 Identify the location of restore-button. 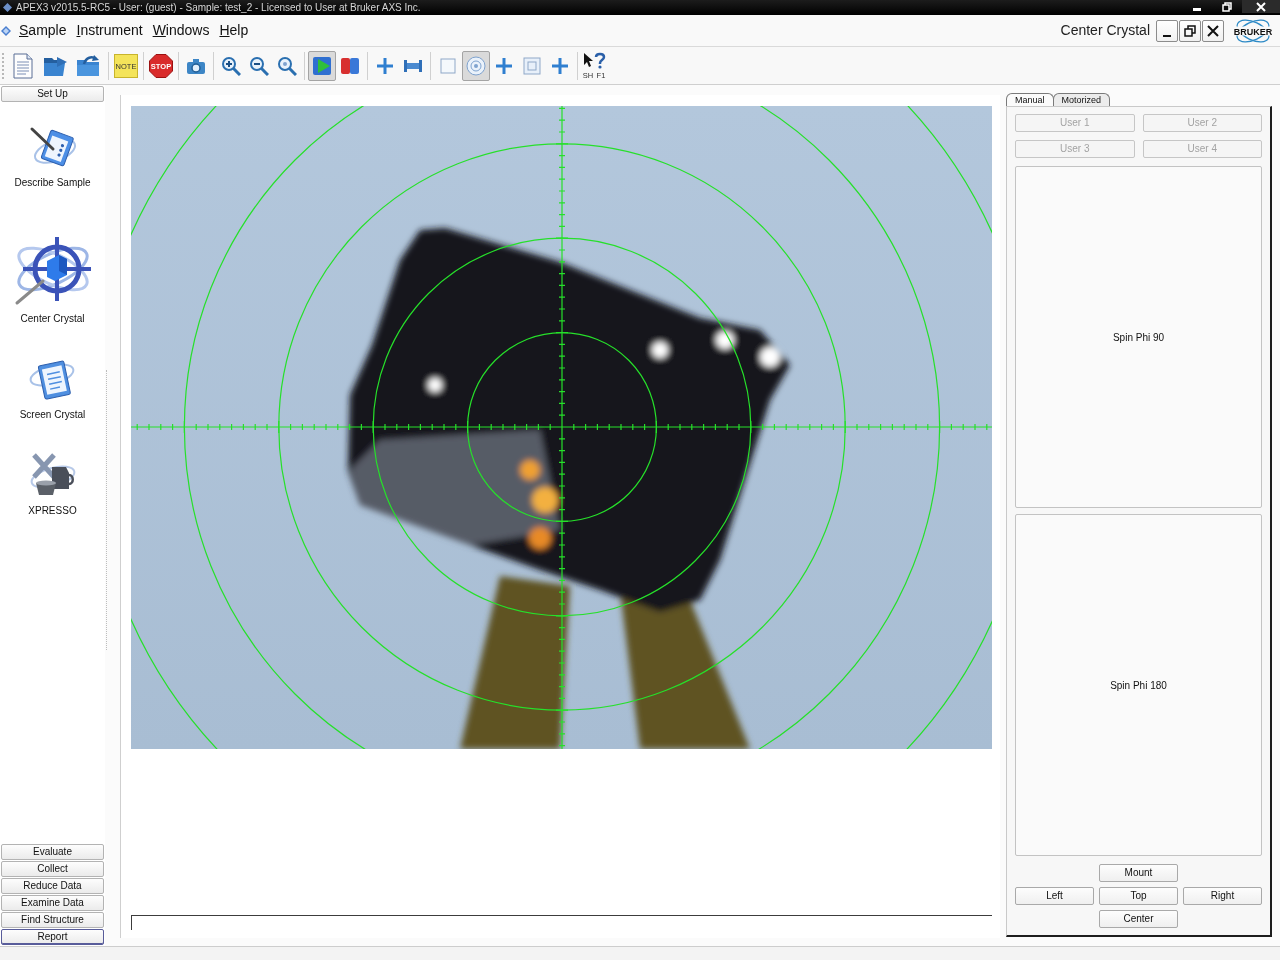
(1190, 30).